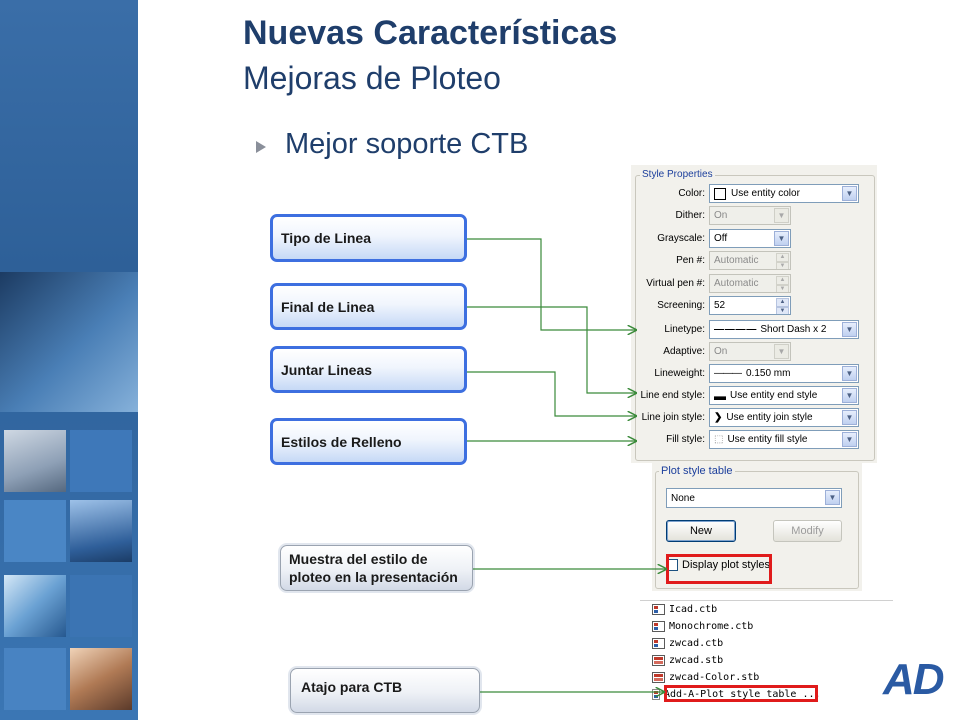 This screenshot has width=960, height=720. Describe the element at coordinates (551, 393) in the screenshot. I see `connector-line-join` at that location.